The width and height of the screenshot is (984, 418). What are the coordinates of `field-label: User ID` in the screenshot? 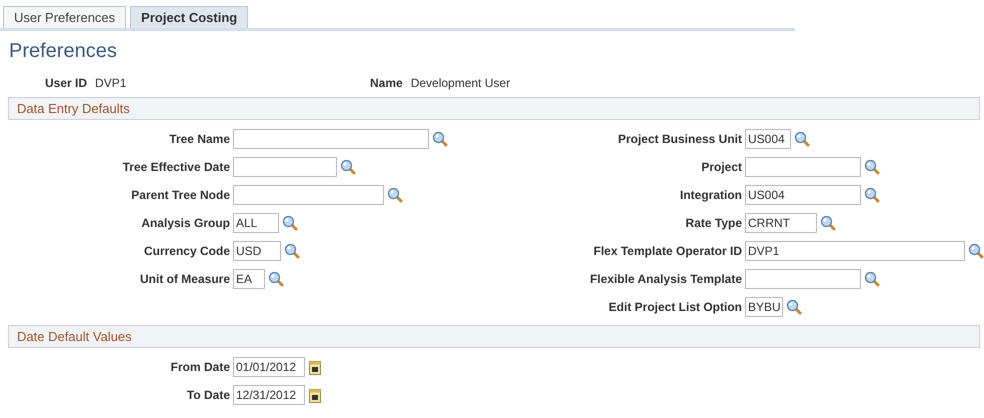 It's located at (66, 83).